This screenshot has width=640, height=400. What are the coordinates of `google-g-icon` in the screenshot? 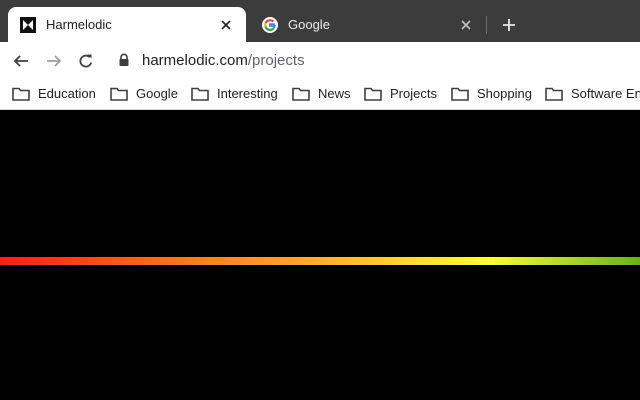 It's located at (270, 24).